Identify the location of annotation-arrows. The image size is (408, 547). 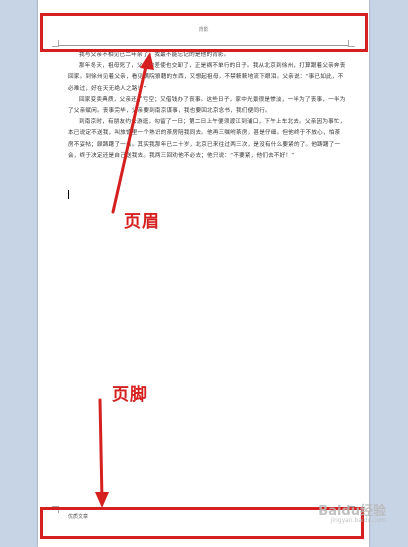
(124, 280).